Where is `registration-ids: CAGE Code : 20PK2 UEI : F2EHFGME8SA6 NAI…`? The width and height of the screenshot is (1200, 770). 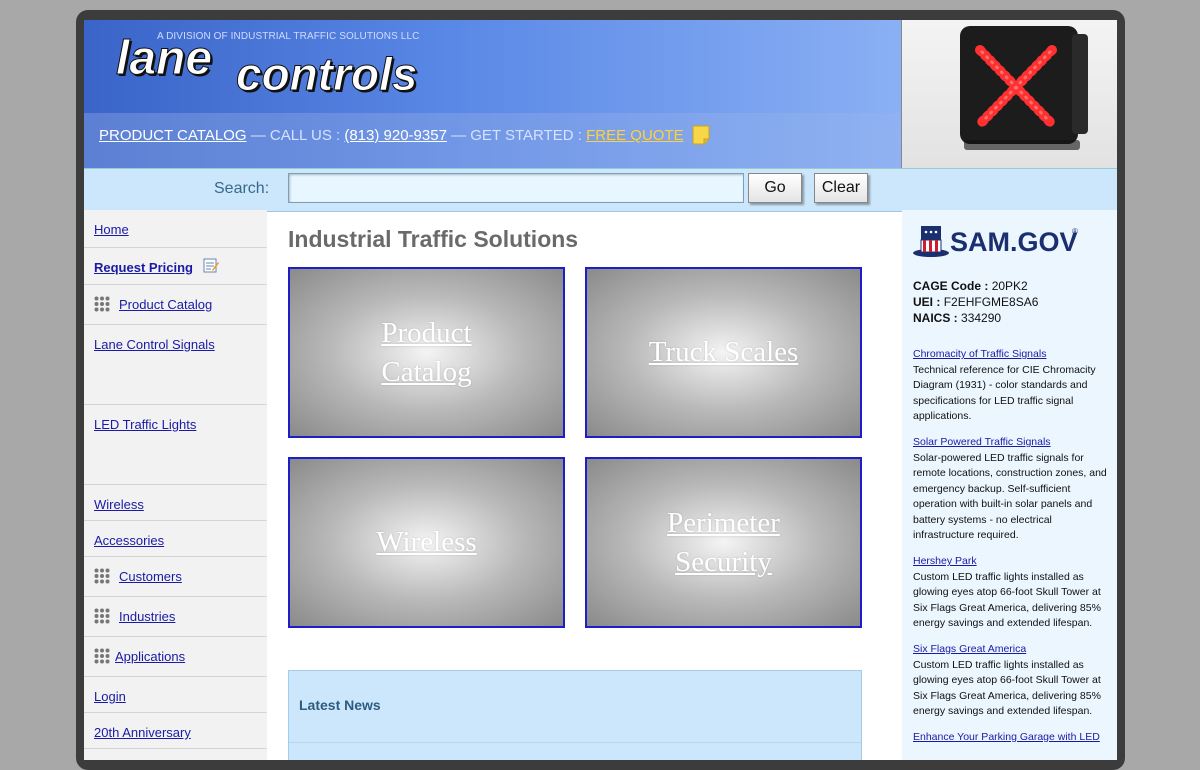
registration-ids: CAGE Code : 20PK2 UEI : F2EHFGME8SA6 NAI… is located at coordinates (975, 302).